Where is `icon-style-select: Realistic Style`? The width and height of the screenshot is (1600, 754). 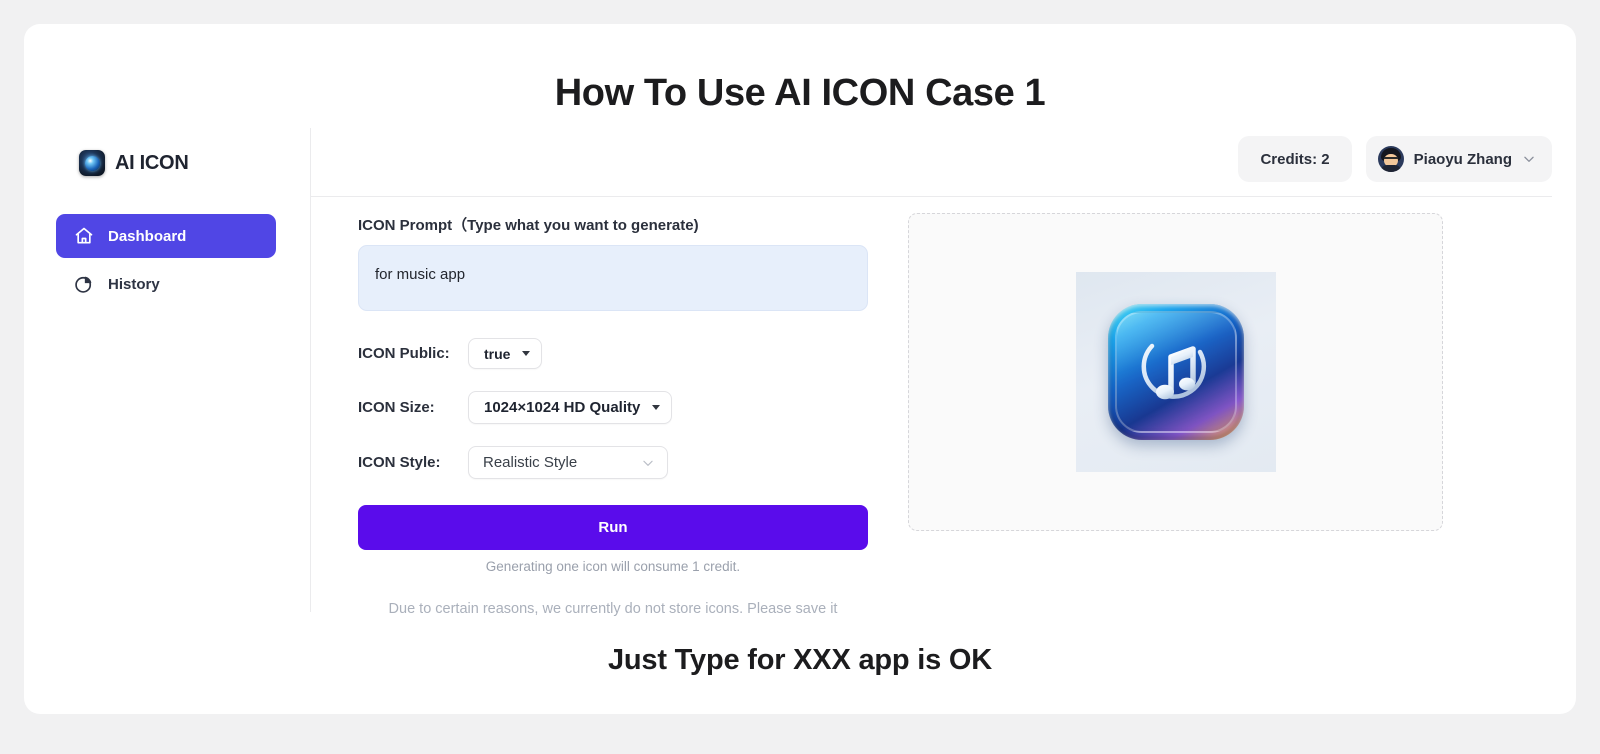
icon-style-select: Realistic Style is located at coordinates (568, 462).